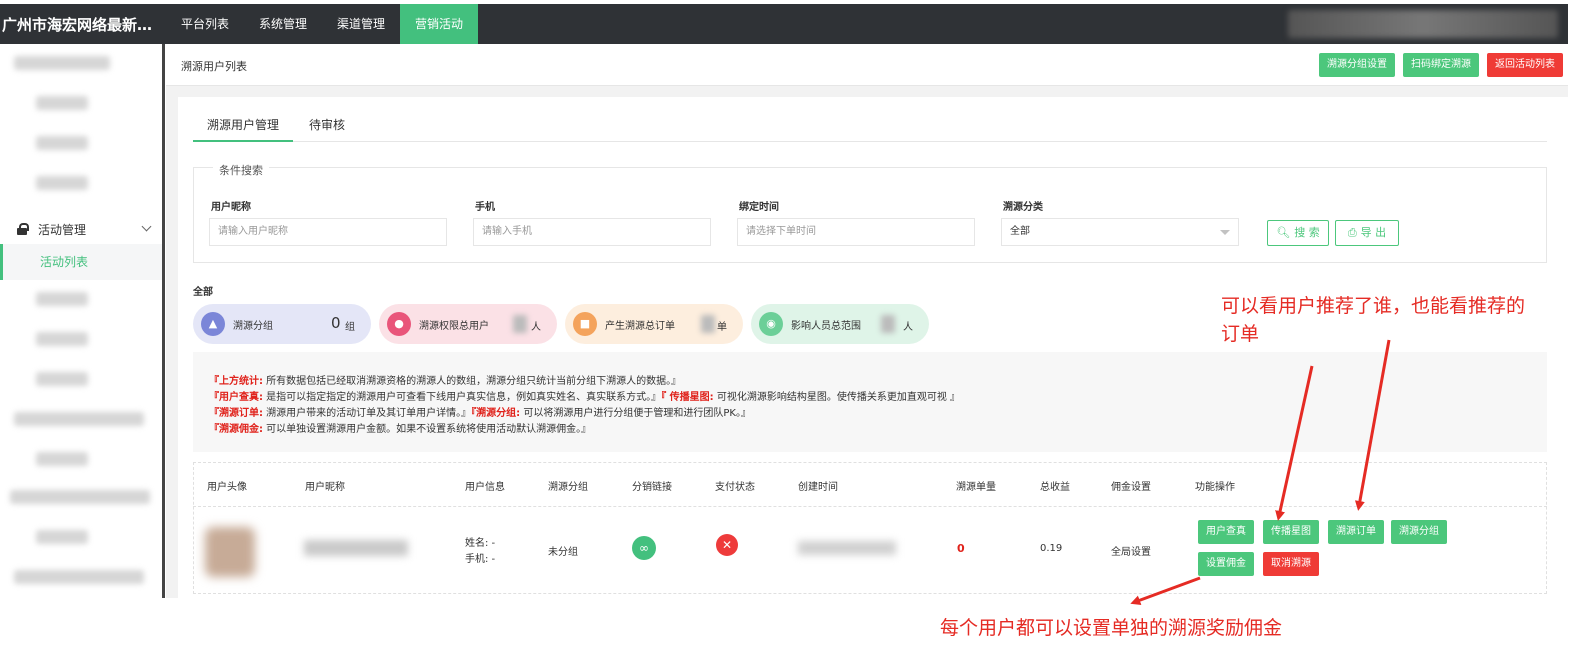  Describe the element at coordinates (1240, 334) in the screenshot. I see `annotation-top-line2: 订单` at that location.